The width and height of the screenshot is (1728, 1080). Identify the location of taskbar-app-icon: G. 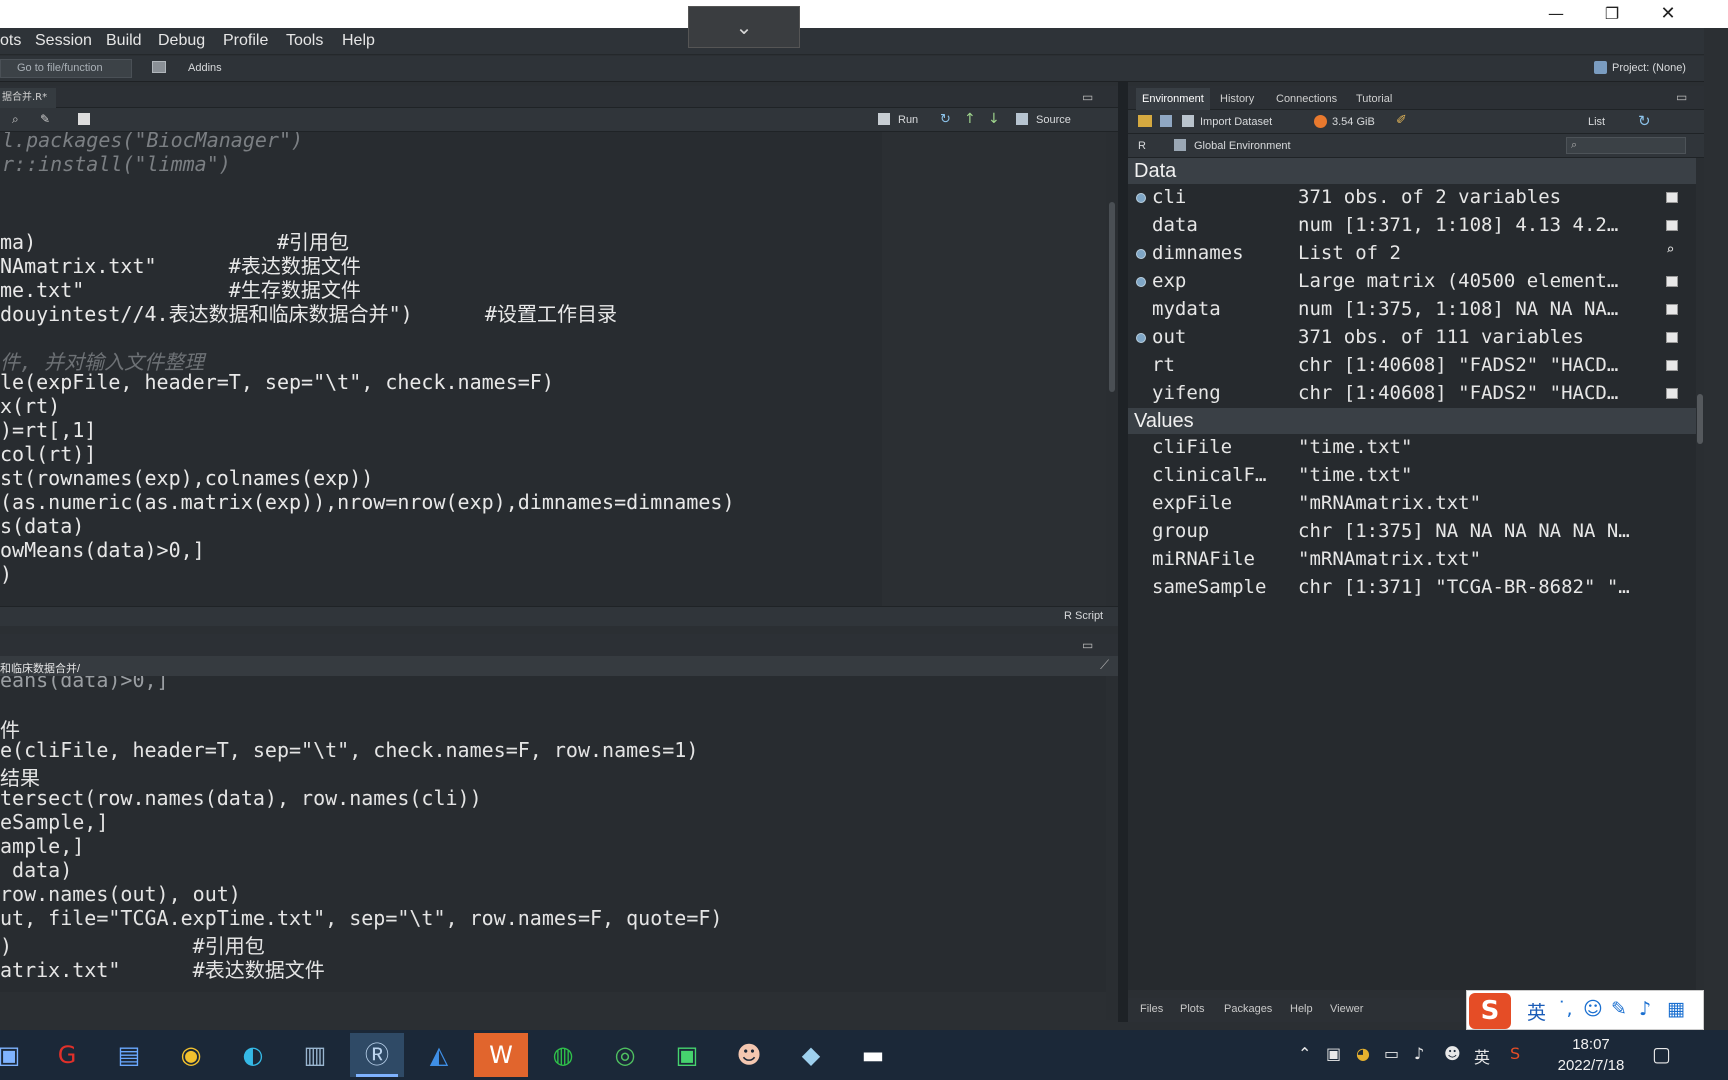
(67, 1055).